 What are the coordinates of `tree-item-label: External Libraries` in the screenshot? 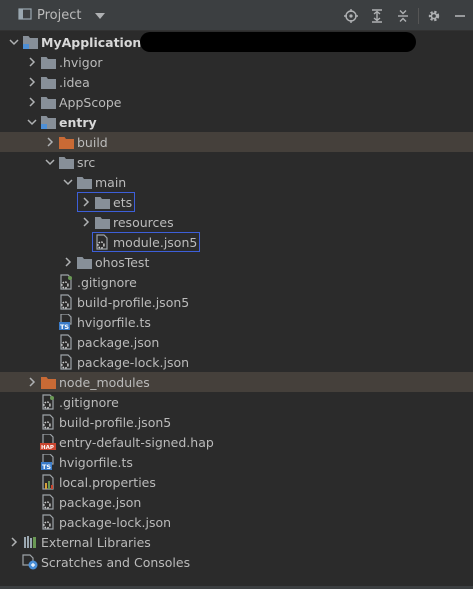 It's located at (96, 542).